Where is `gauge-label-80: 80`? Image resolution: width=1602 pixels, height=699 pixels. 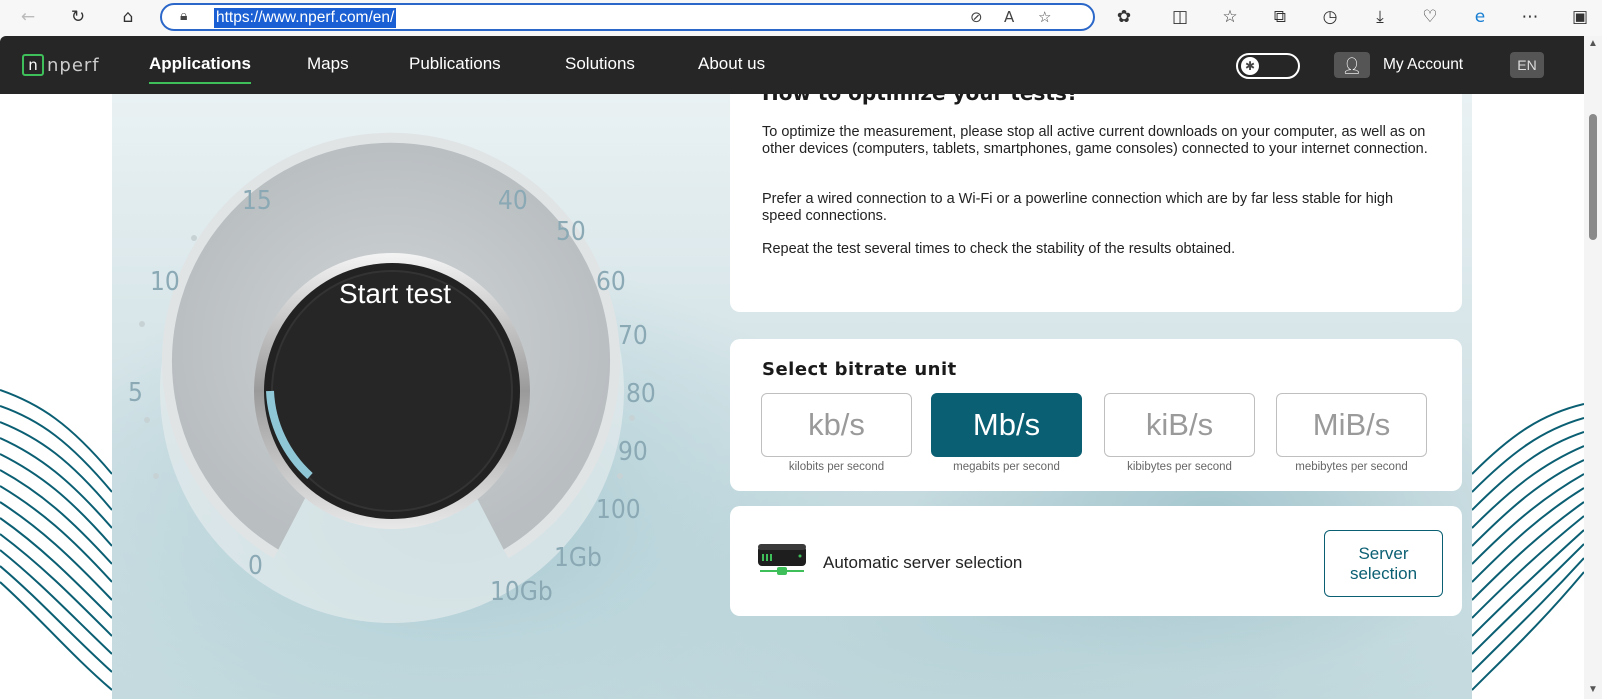 gauge-label-80: 80 is located at coordinates (641, 394).